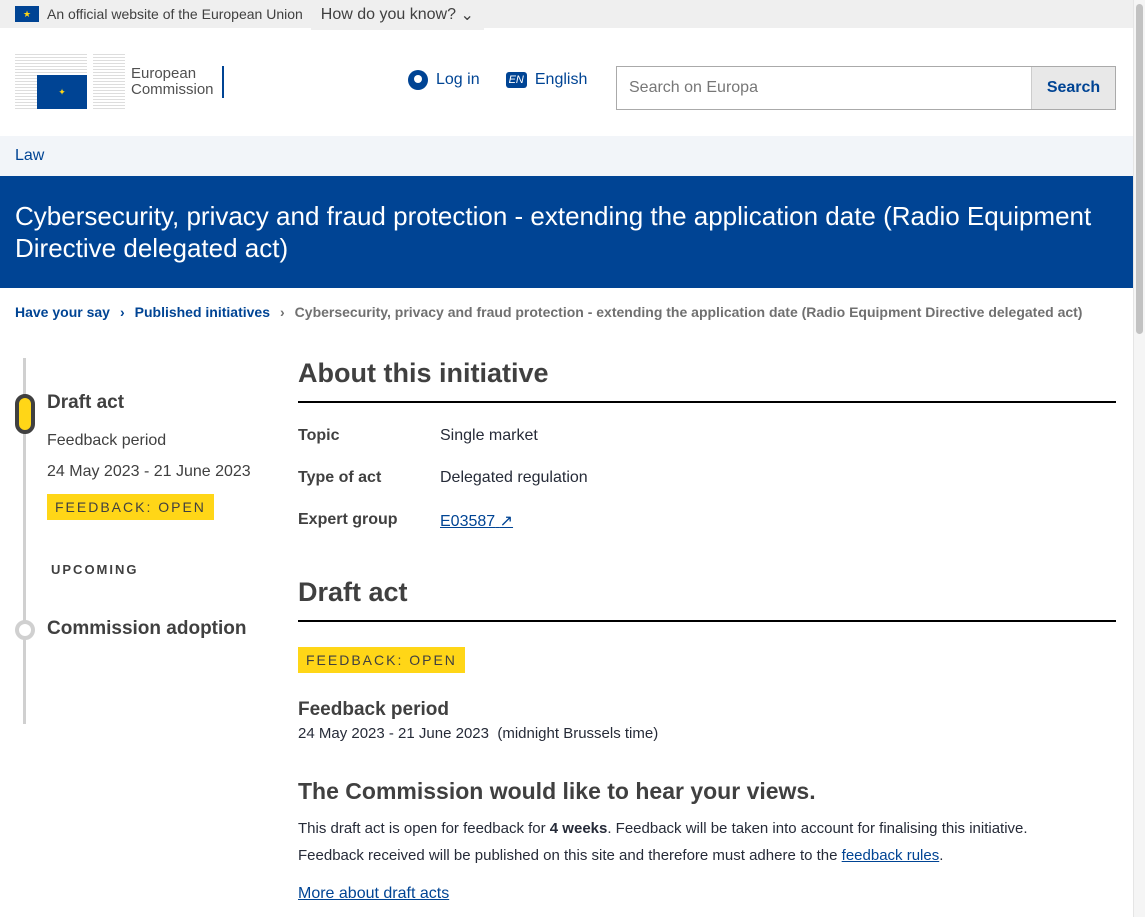 This screenshot has width=1145, height=917. I want to click on logo-line2: Commission, so click(172, 89).